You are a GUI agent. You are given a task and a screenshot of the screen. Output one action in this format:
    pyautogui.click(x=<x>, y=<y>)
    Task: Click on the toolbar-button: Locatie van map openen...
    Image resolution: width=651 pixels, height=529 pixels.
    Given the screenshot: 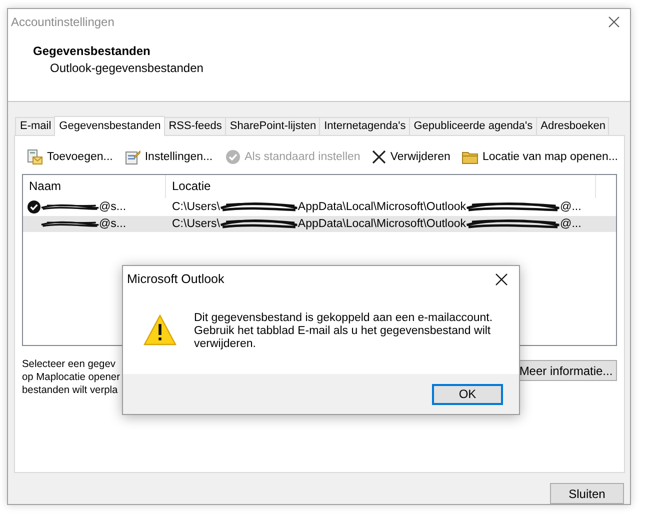 What is the action you would take?
    pyautogui.click(x=540, y=157)
    